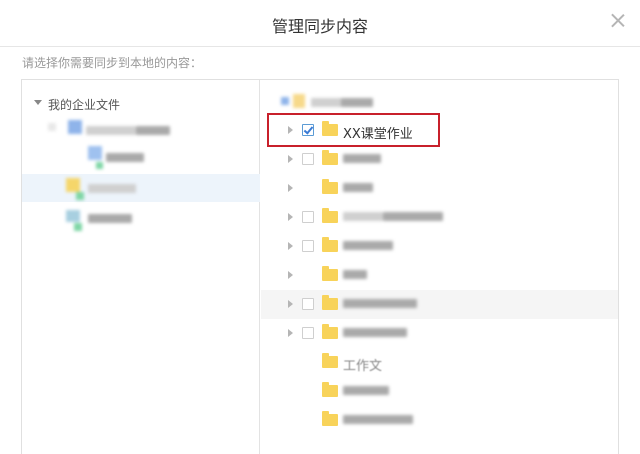  I want to click on chevron-down-icon, so click(38, 102).